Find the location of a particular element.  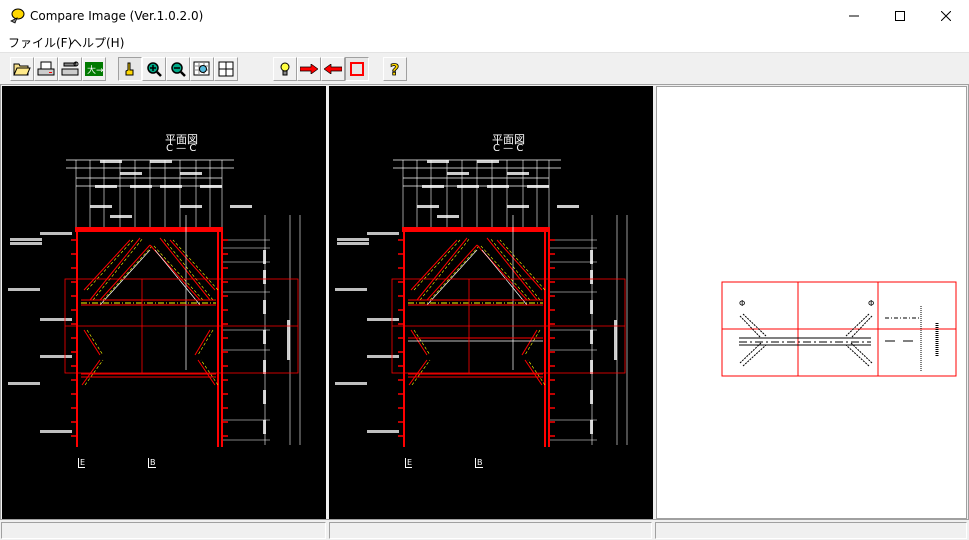

close-icon is located at coordinates (946, 16).